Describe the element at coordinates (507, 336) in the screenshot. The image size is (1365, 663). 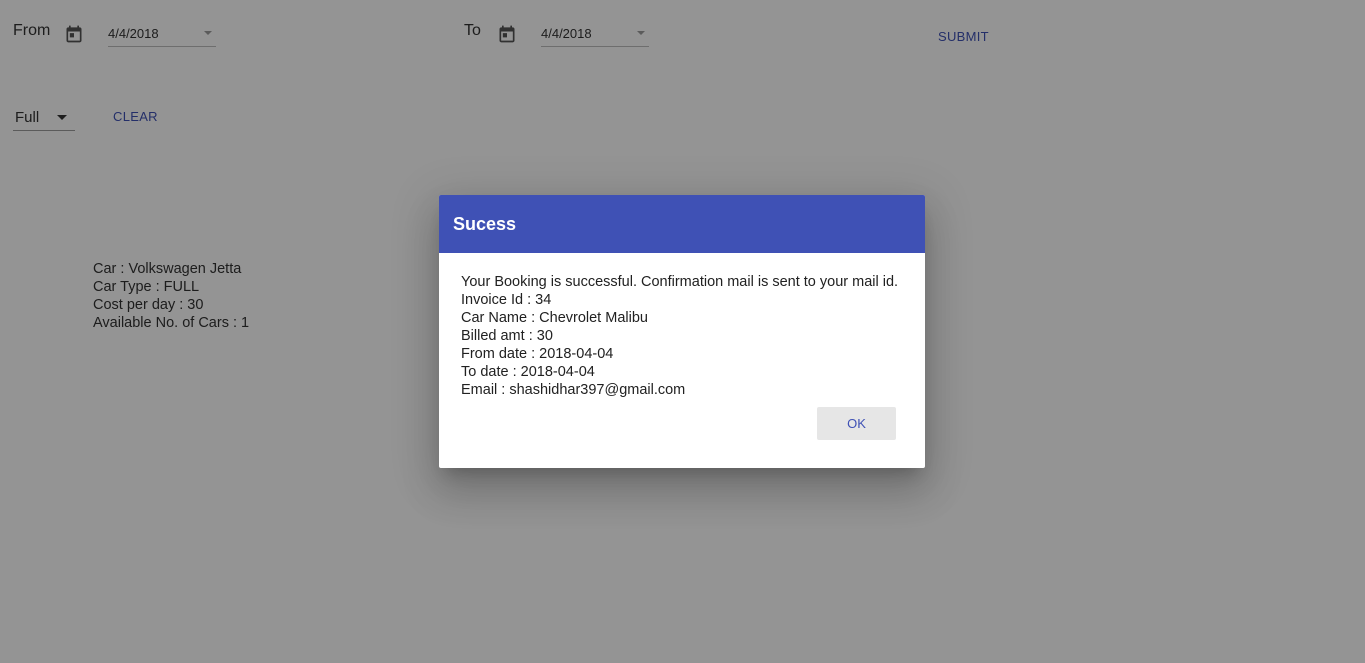
I see `billed-amount: Billed amt : 30` at that location.